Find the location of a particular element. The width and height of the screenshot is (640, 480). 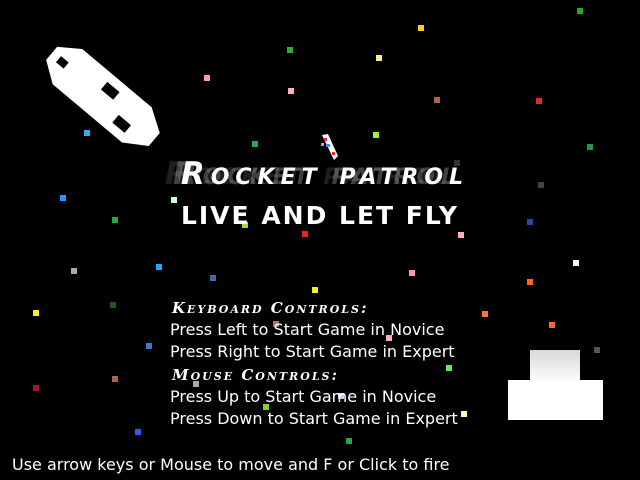

keyboard-control-right: Press Right to Start Game in Expert is located at coordinates (312, 351).